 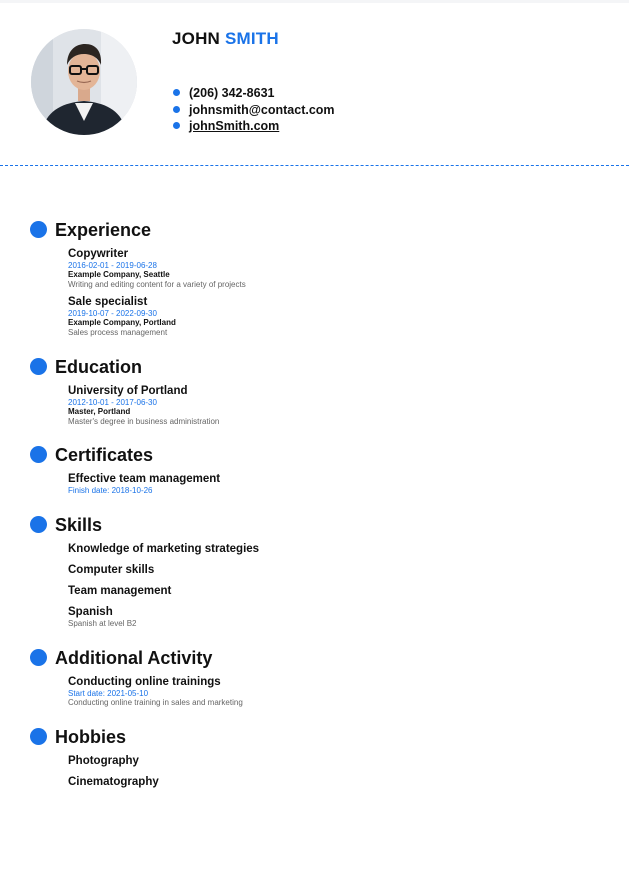 I want to click on entry-title: University of Portland, so click(x=128, y=391).